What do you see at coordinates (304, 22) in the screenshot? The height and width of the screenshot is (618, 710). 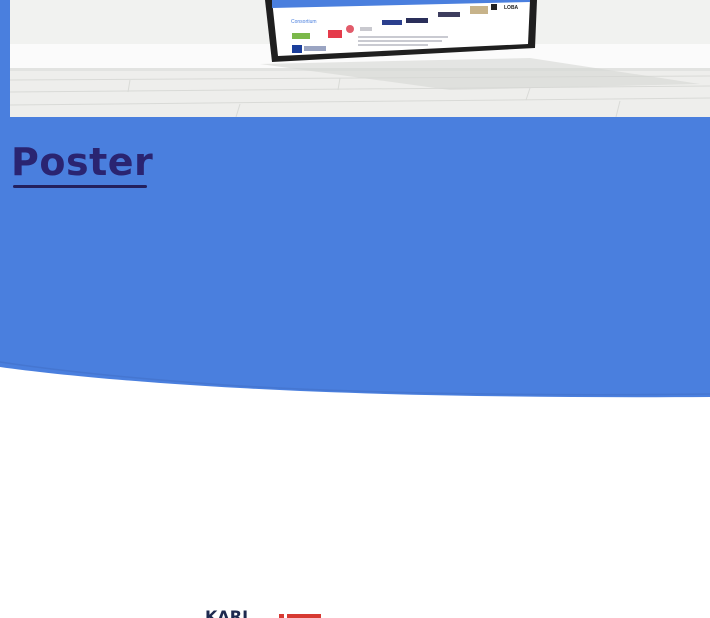 I see `poster-consortium-label: Consortium` at bounding box center [304, 22].